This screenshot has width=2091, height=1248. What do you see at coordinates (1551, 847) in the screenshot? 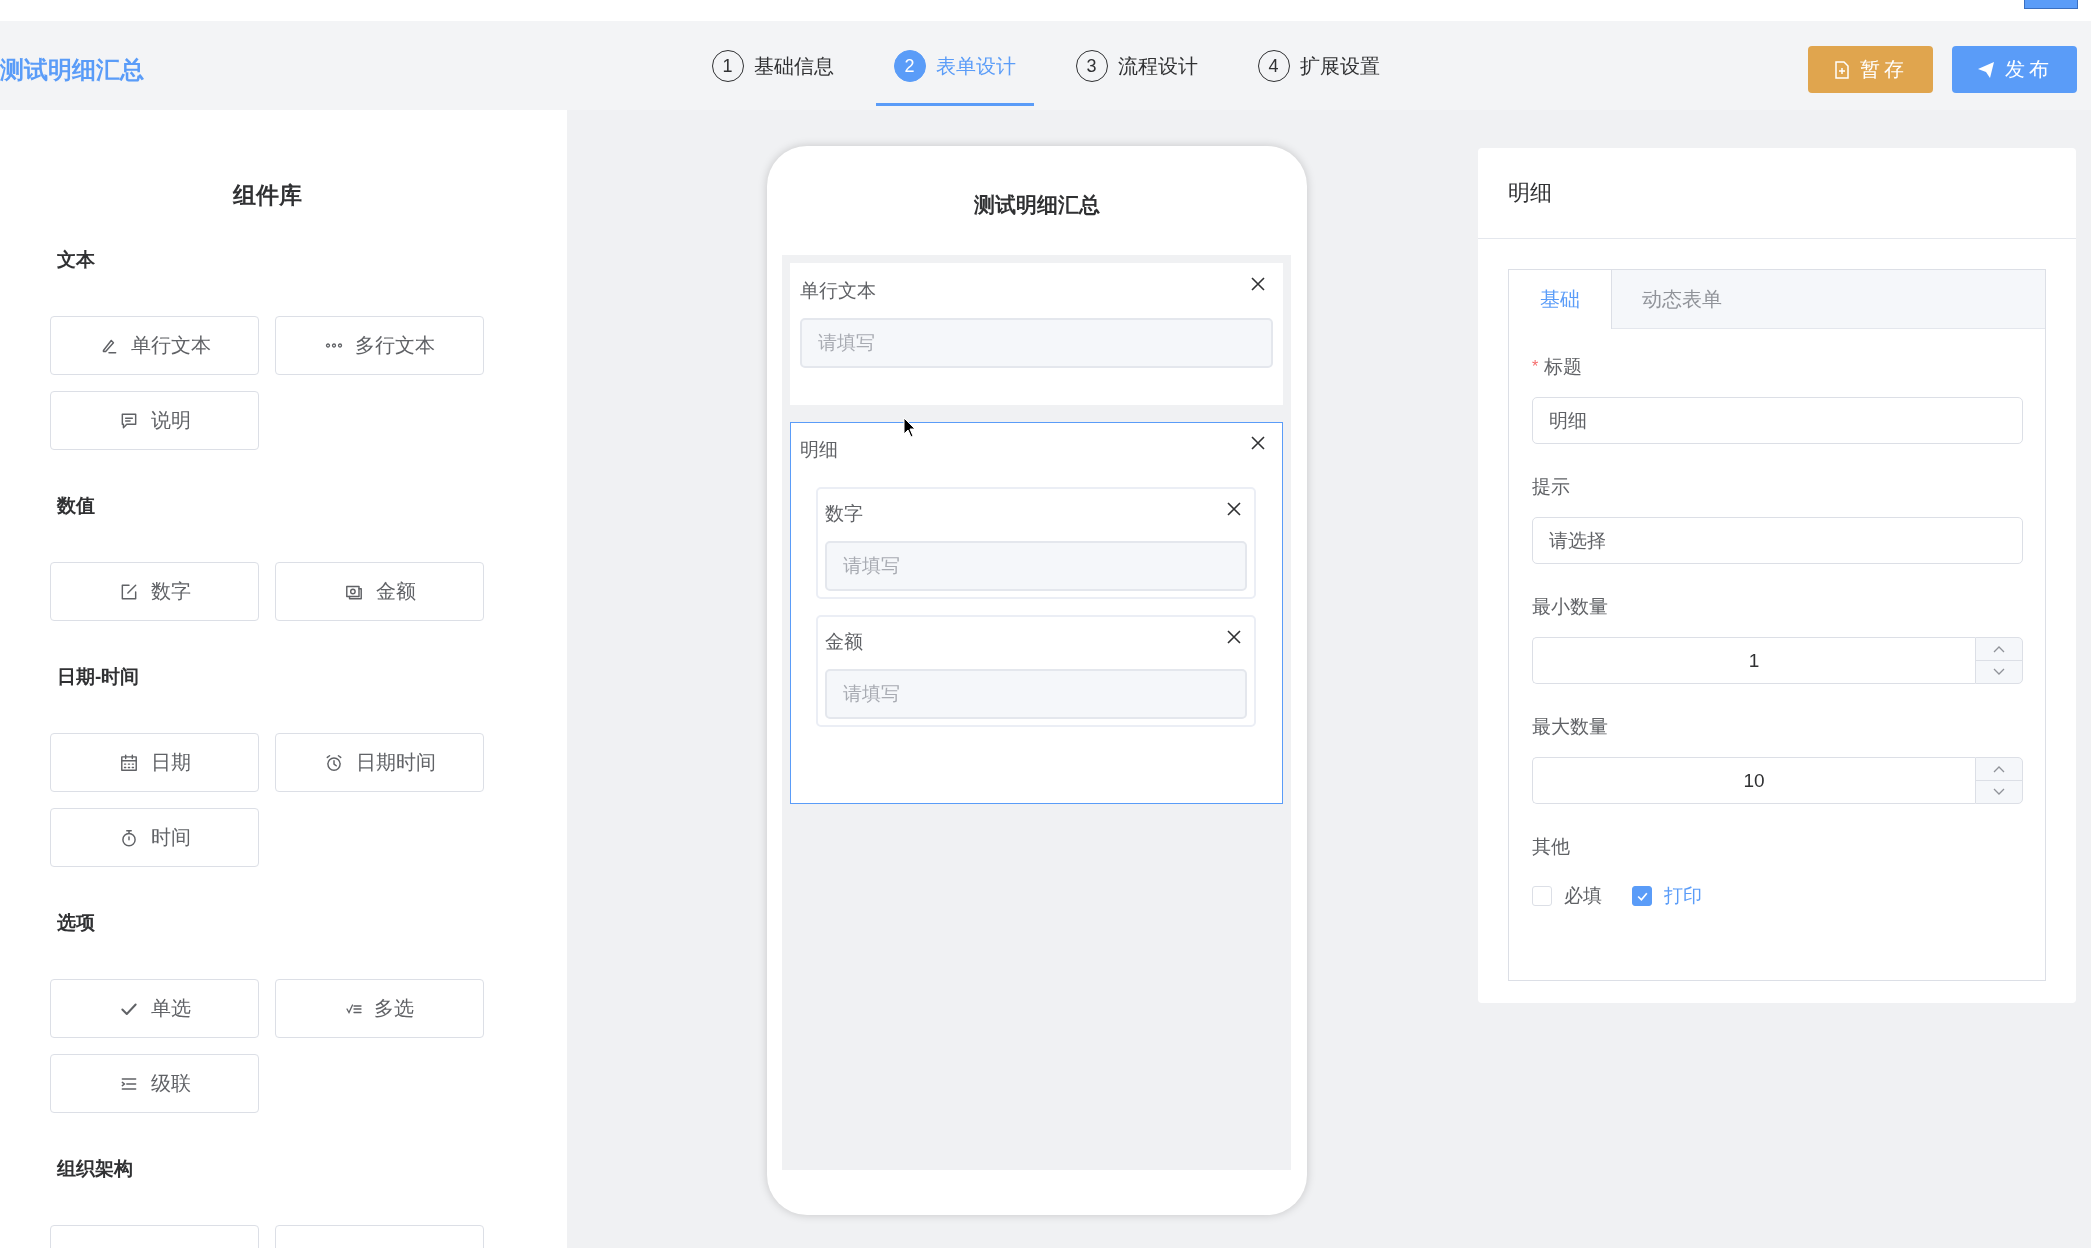
I see `field-label: 其他` at bounding box center [1551, 847].